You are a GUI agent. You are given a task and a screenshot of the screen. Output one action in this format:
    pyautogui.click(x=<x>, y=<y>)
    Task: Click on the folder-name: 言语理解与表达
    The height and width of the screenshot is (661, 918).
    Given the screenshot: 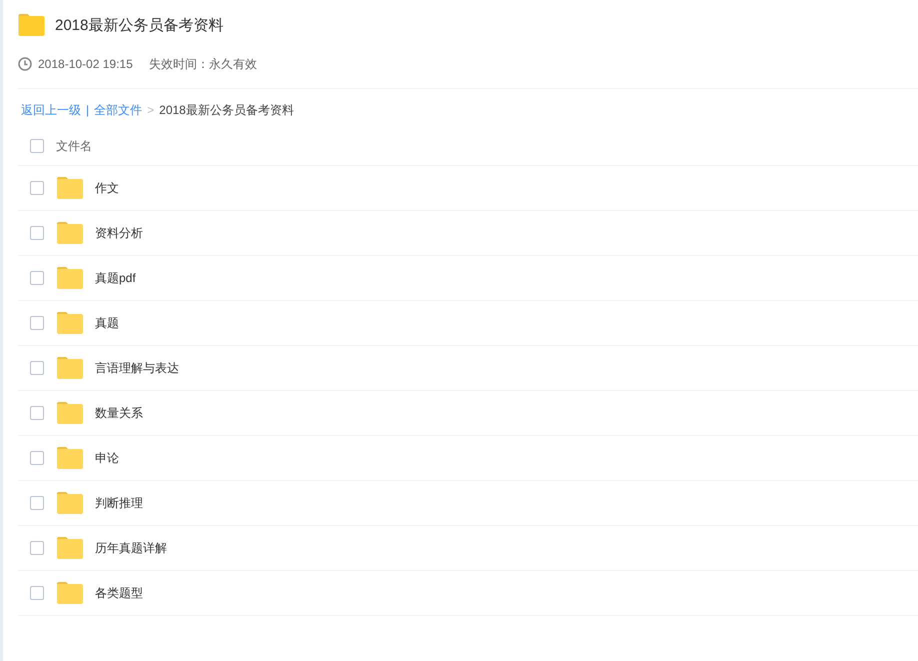 What is the action you would take?
    pyautogui.click(x=137, y=368)
    